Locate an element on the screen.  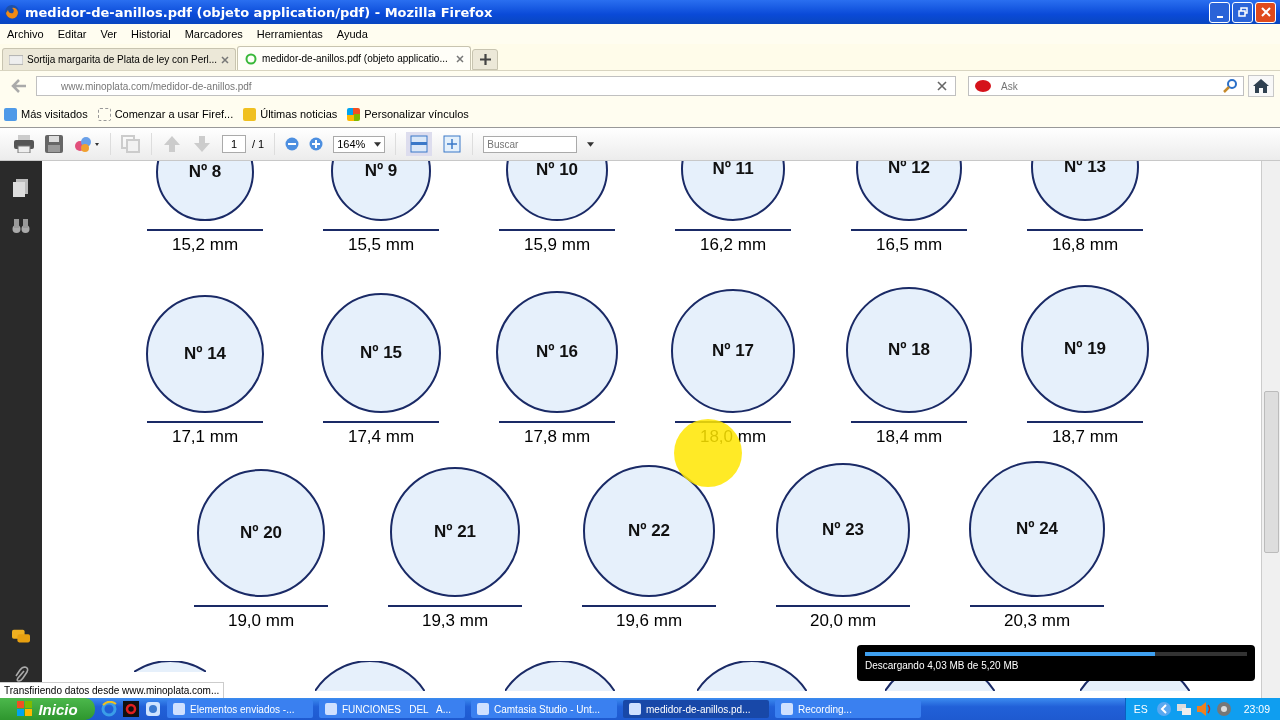
search-engine-icon is located at coordinates (984, 86).